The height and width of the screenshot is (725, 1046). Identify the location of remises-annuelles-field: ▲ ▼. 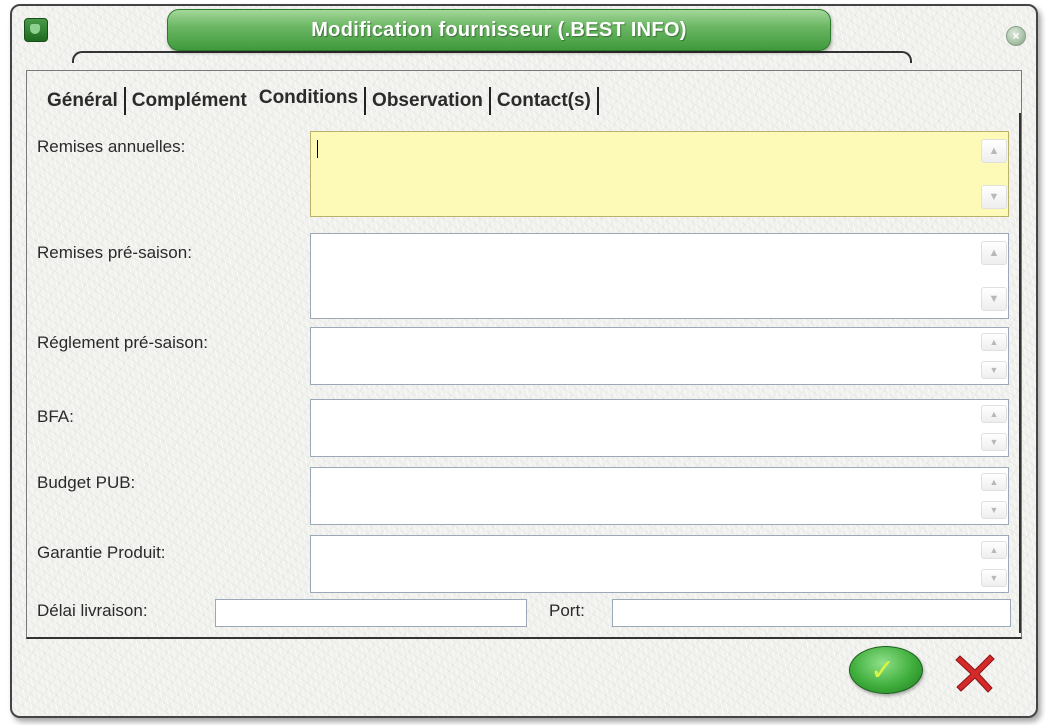
(659, 174).